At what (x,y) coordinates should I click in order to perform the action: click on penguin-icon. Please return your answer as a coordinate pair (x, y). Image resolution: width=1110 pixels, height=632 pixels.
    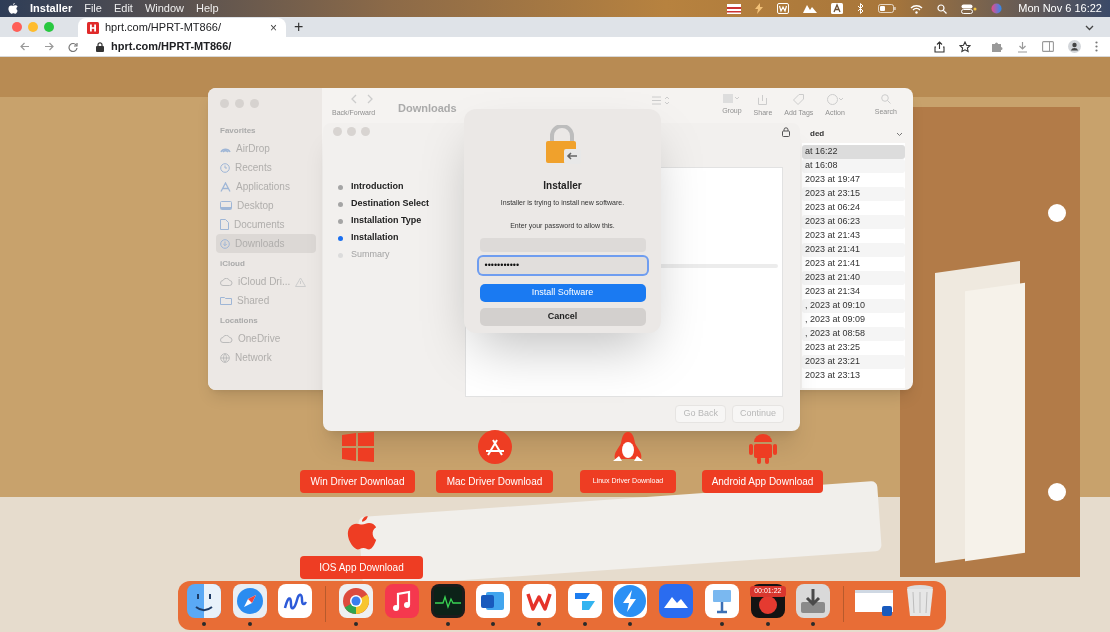
    Looking at the image, I should click on (628, 447).